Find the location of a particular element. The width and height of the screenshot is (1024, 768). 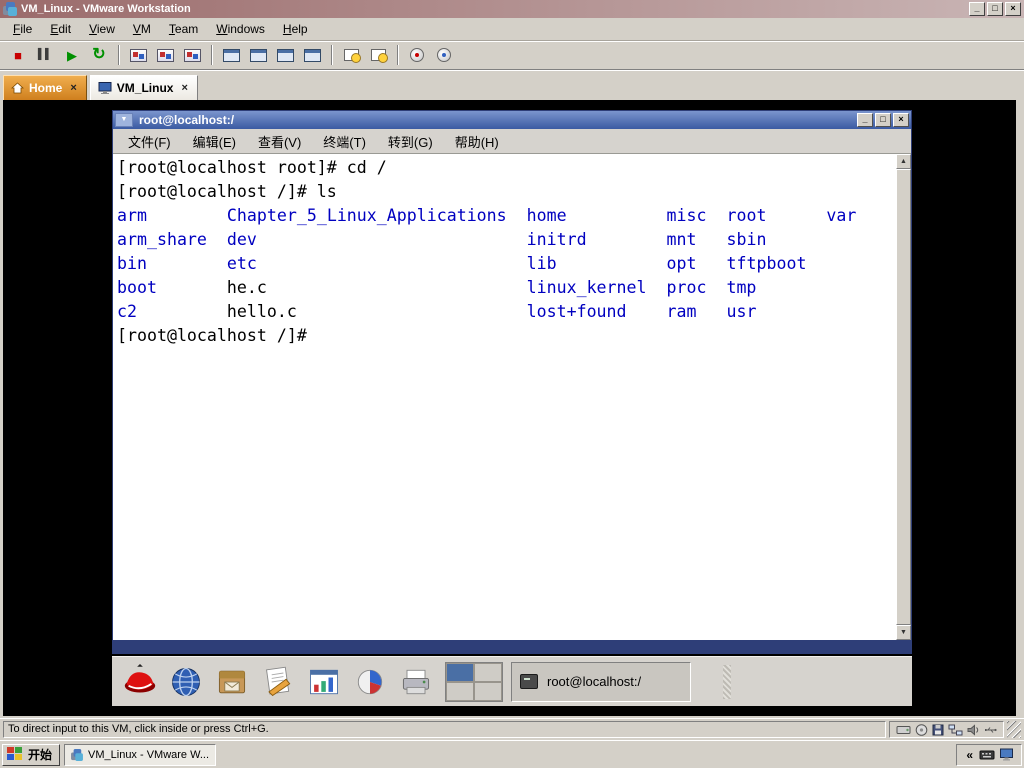

calc-launcher is located at coordinates (324, 682).